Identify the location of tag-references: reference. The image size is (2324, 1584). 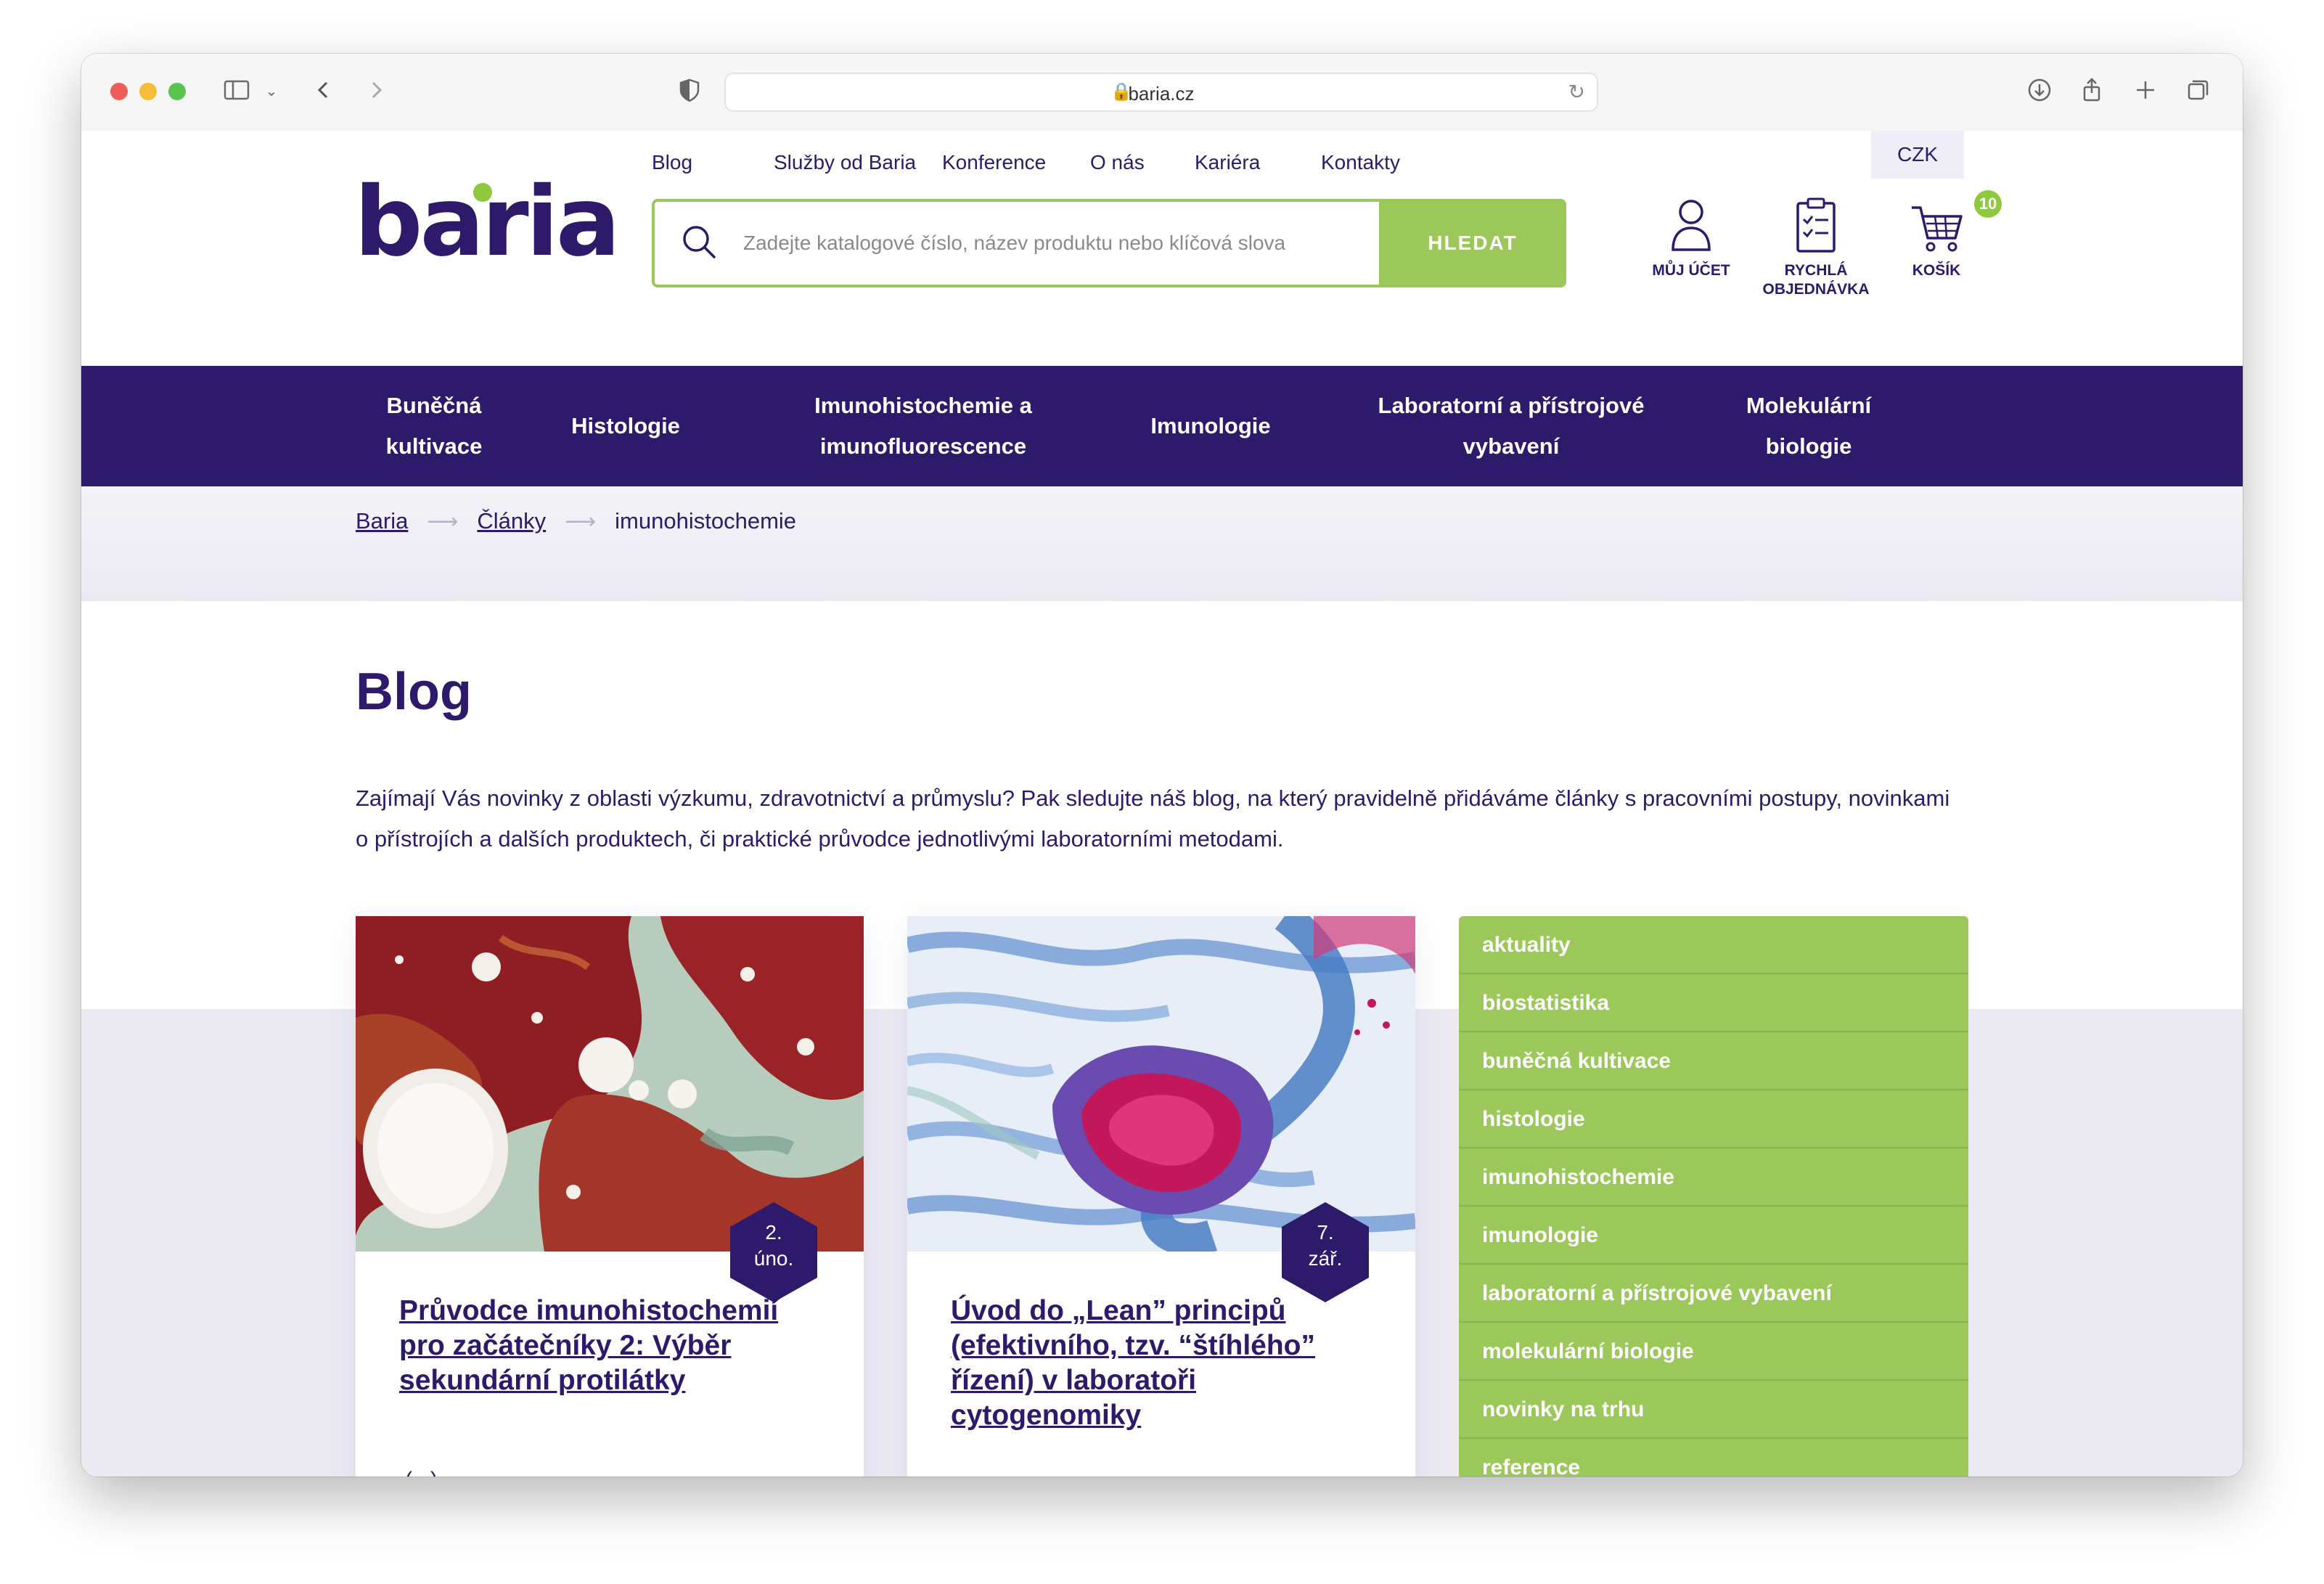
(1713, 1458).